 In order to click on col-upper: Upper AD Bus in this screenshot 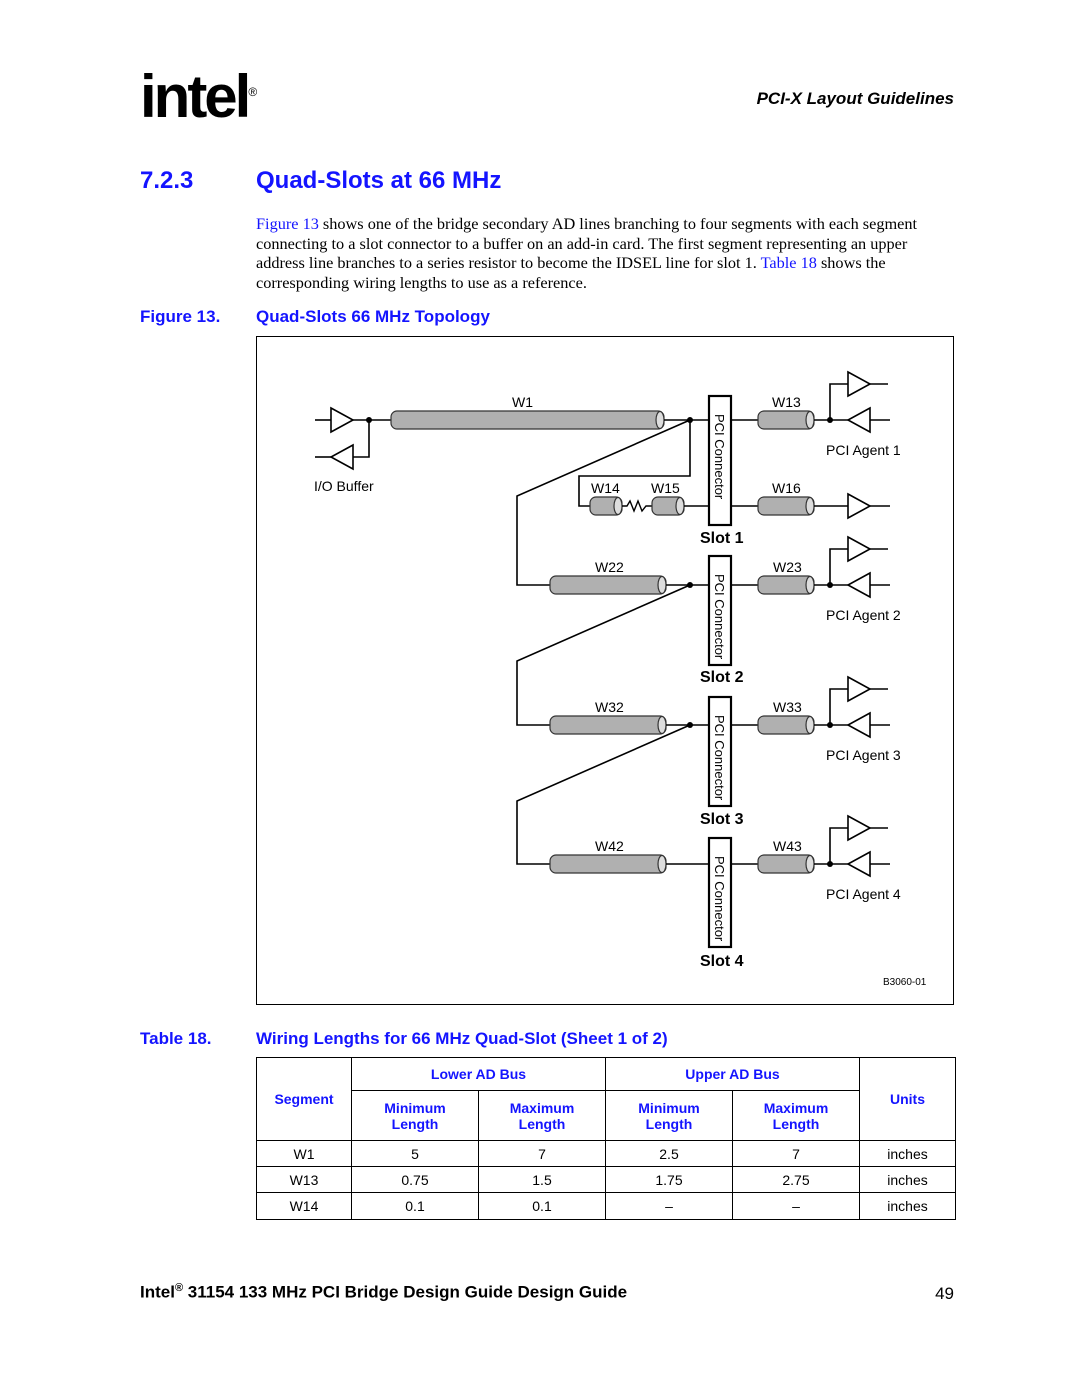, I will do `click(732, 1074)`.